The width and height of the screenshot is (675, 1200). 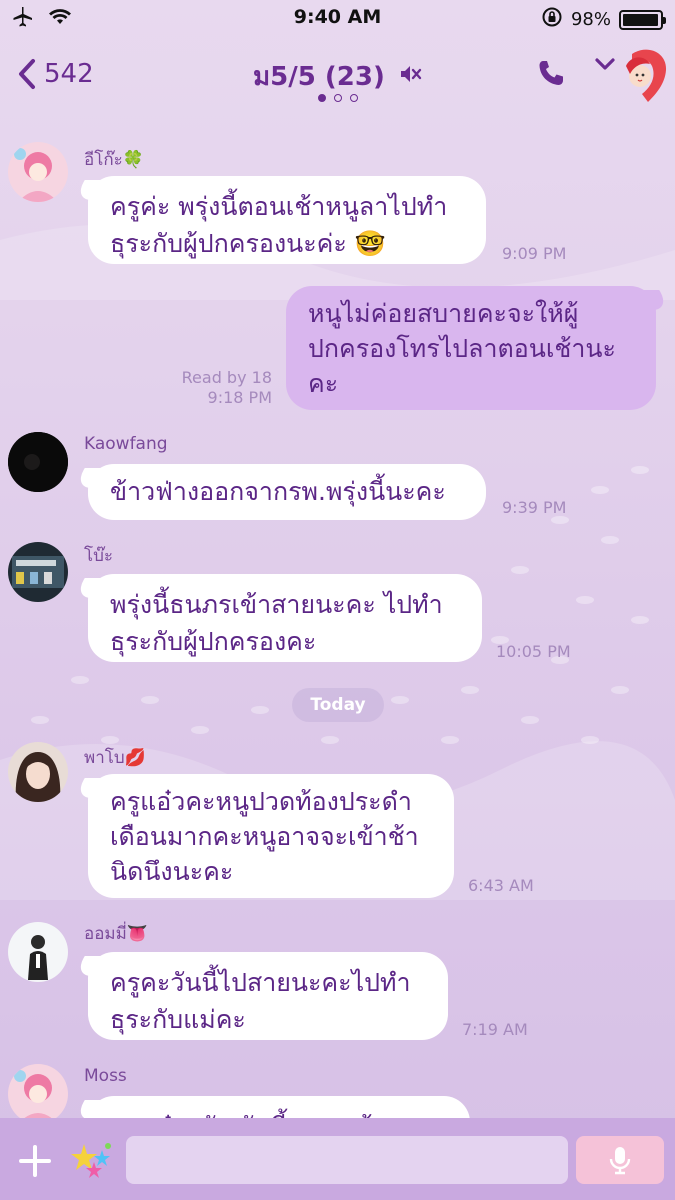 I want to click on message-bubble: ครูแอ๋วครับ วันนี้ผมจะเข้าสายครับ, so click(x=279, y=1107).